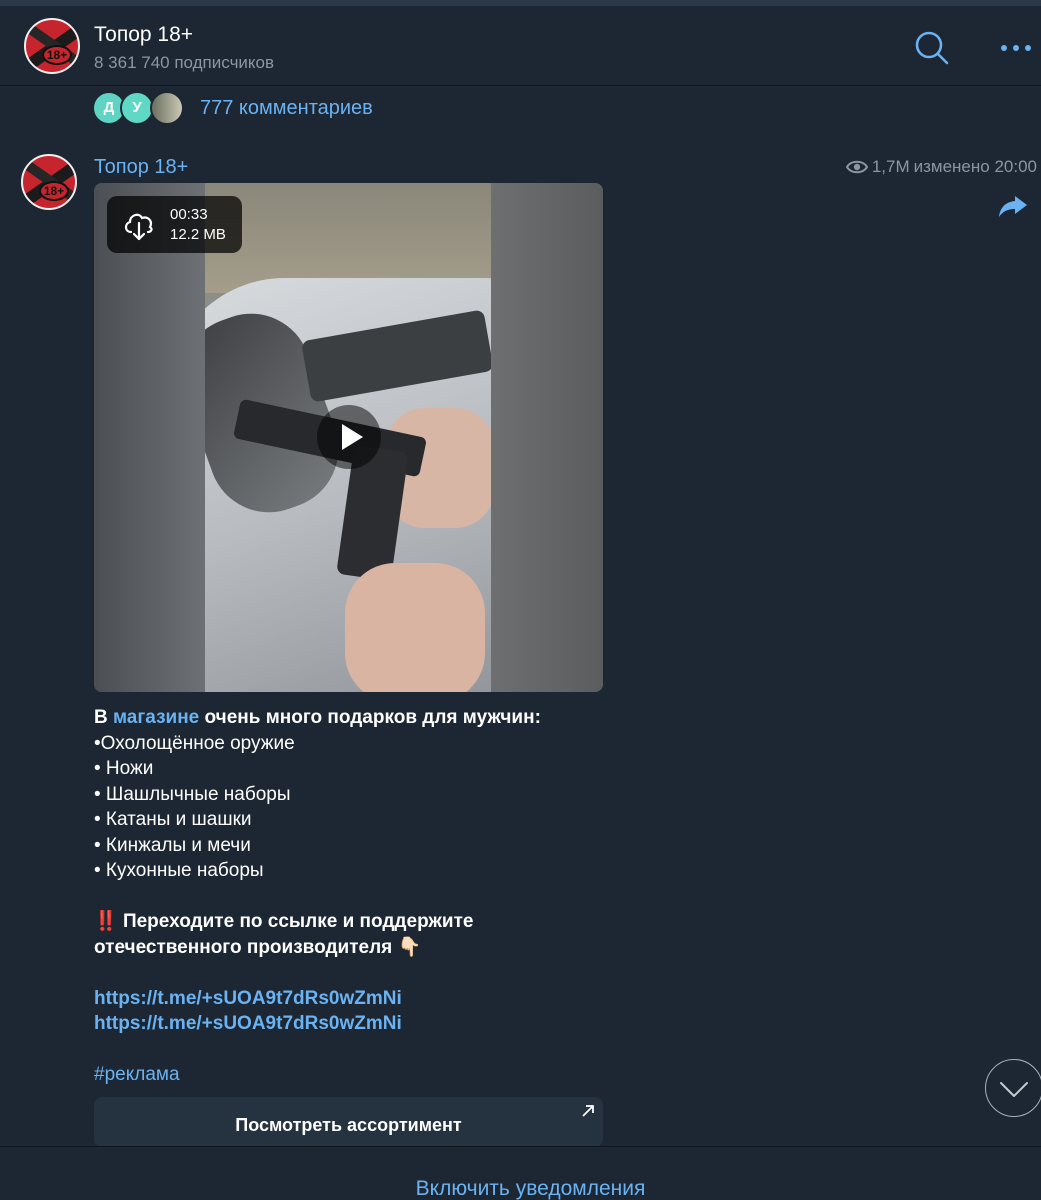 Image resolution: width=1041 pixels, height=1200 pixels. What do you see at coordinates (348, 1125) in the screenshot?
I see `view-assortment-label: Посмотреть ассортимент` at bounding box center [348, 1125].